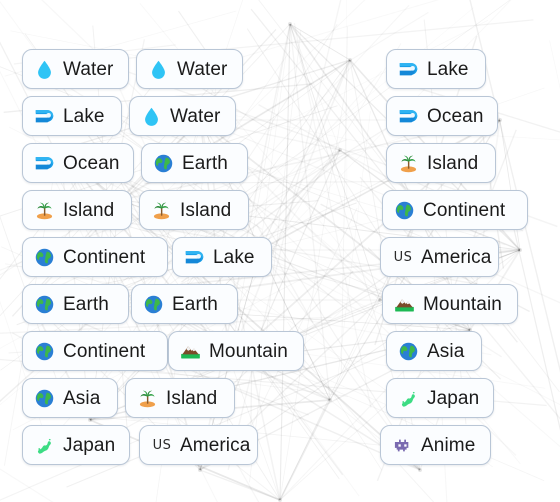 This screenshot has height=502, width=560. What do you see at coordinates (403, 445) in the screenshot?
I see `alien-monster-emoji` at bounding box center [403, 445].